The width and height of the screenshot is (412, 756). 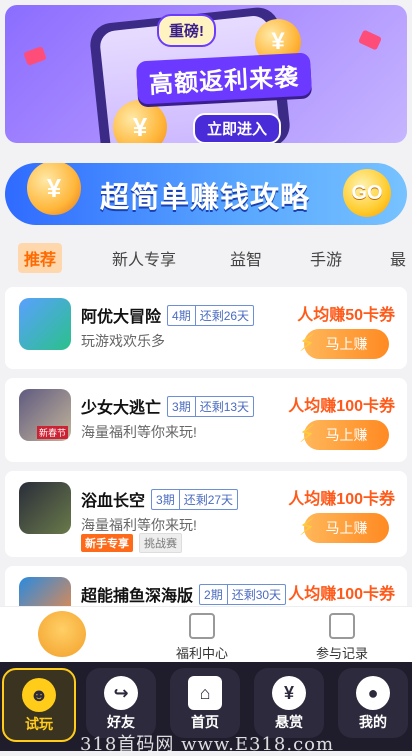 What do you see at coordinates (186, 30) in the screenshot?
I see `hero-tag: 重磅!` at bounding box center [186, 30].